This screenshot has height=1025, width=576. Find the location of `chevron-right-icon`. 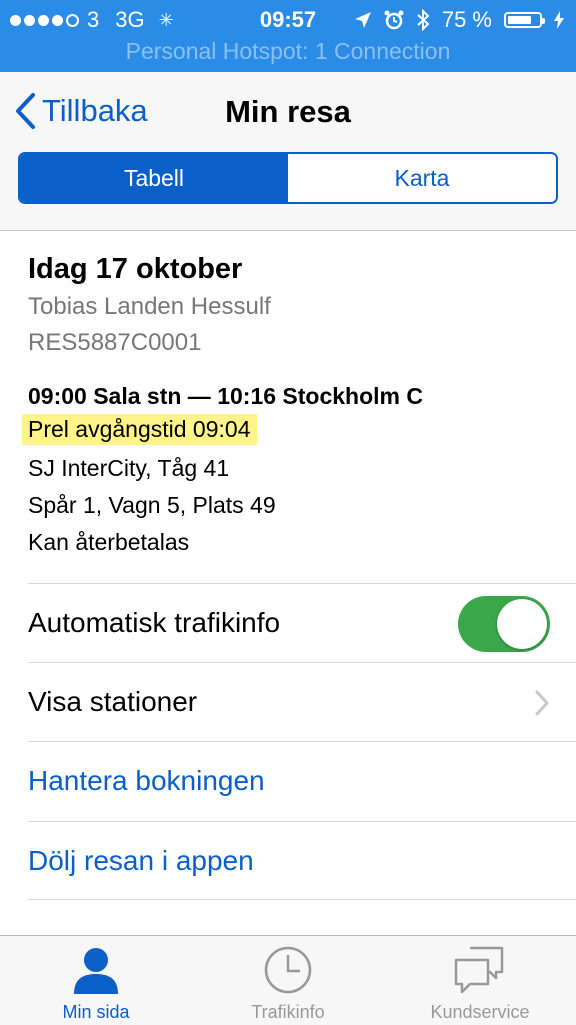

chevron-right-icon is located at coordinates (542, 703).